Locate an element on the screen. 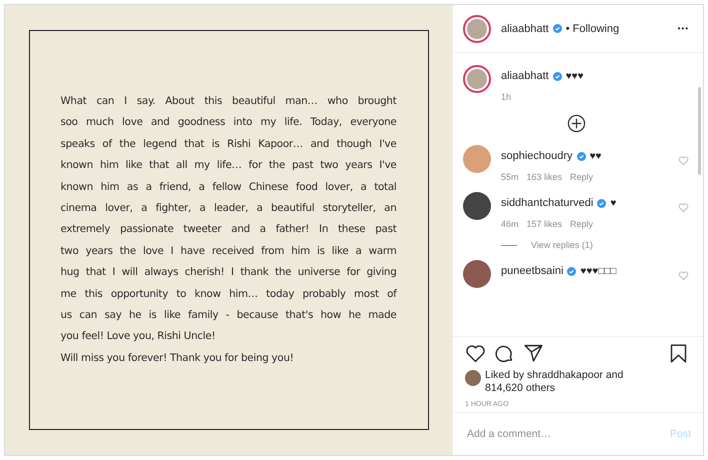 The height and width of the screenshot is (460, 708). post-text-line: extremely passionate tweeter and a father! In these past is located at coordinates (228, 230).